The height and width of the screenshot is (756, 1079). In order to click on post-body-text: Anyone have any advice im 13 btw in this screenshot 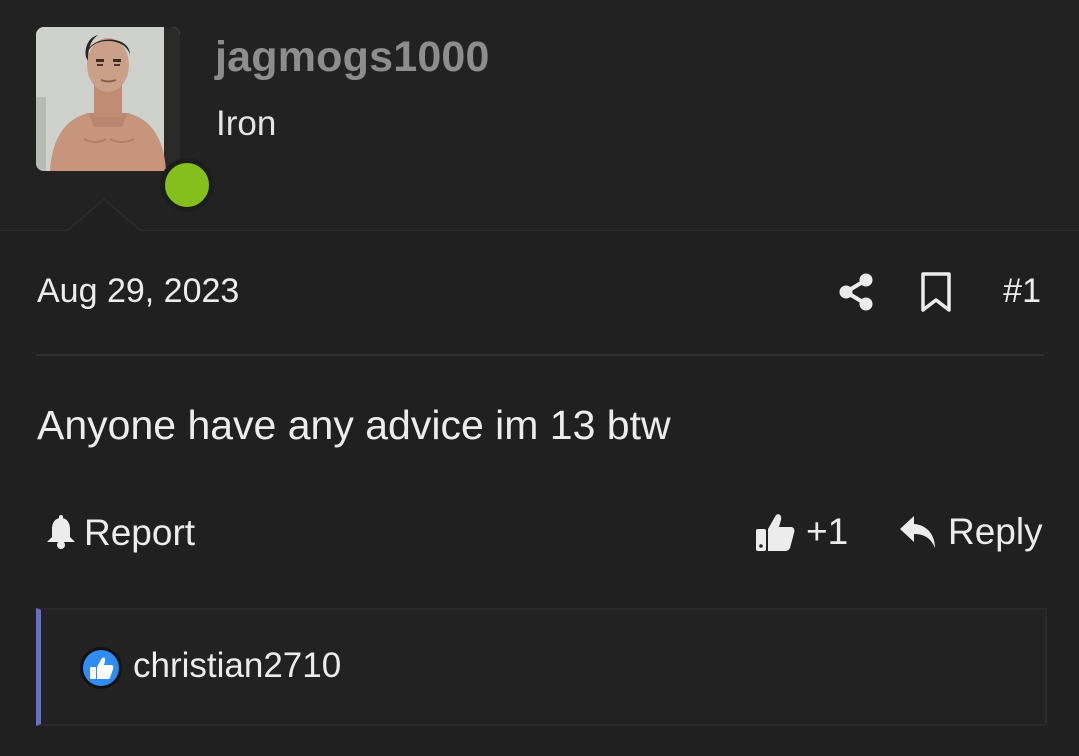, I will do `click(354, 425)`.